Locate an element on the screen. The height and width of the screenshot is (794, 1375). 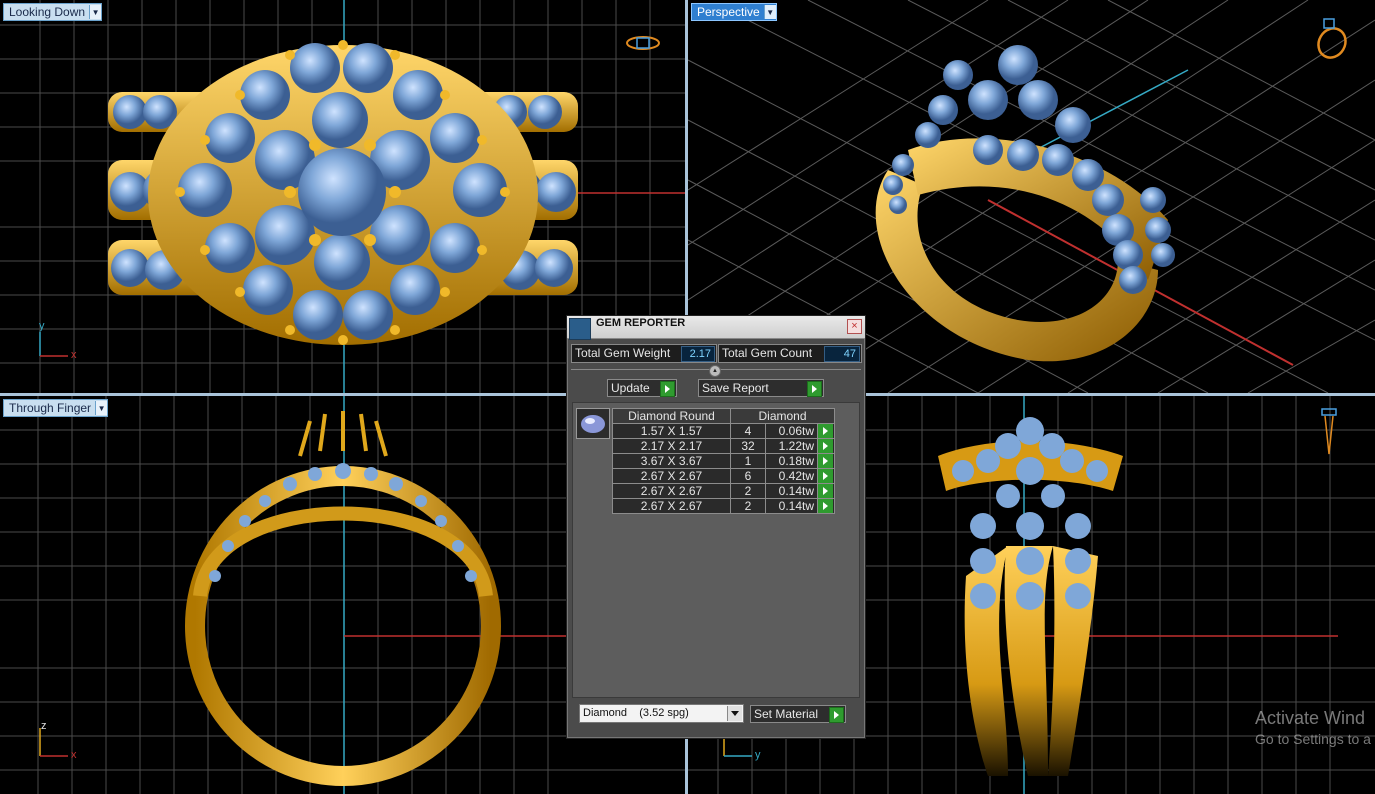
set-material-button-label: Set Material is located at coordinates (786, 714).